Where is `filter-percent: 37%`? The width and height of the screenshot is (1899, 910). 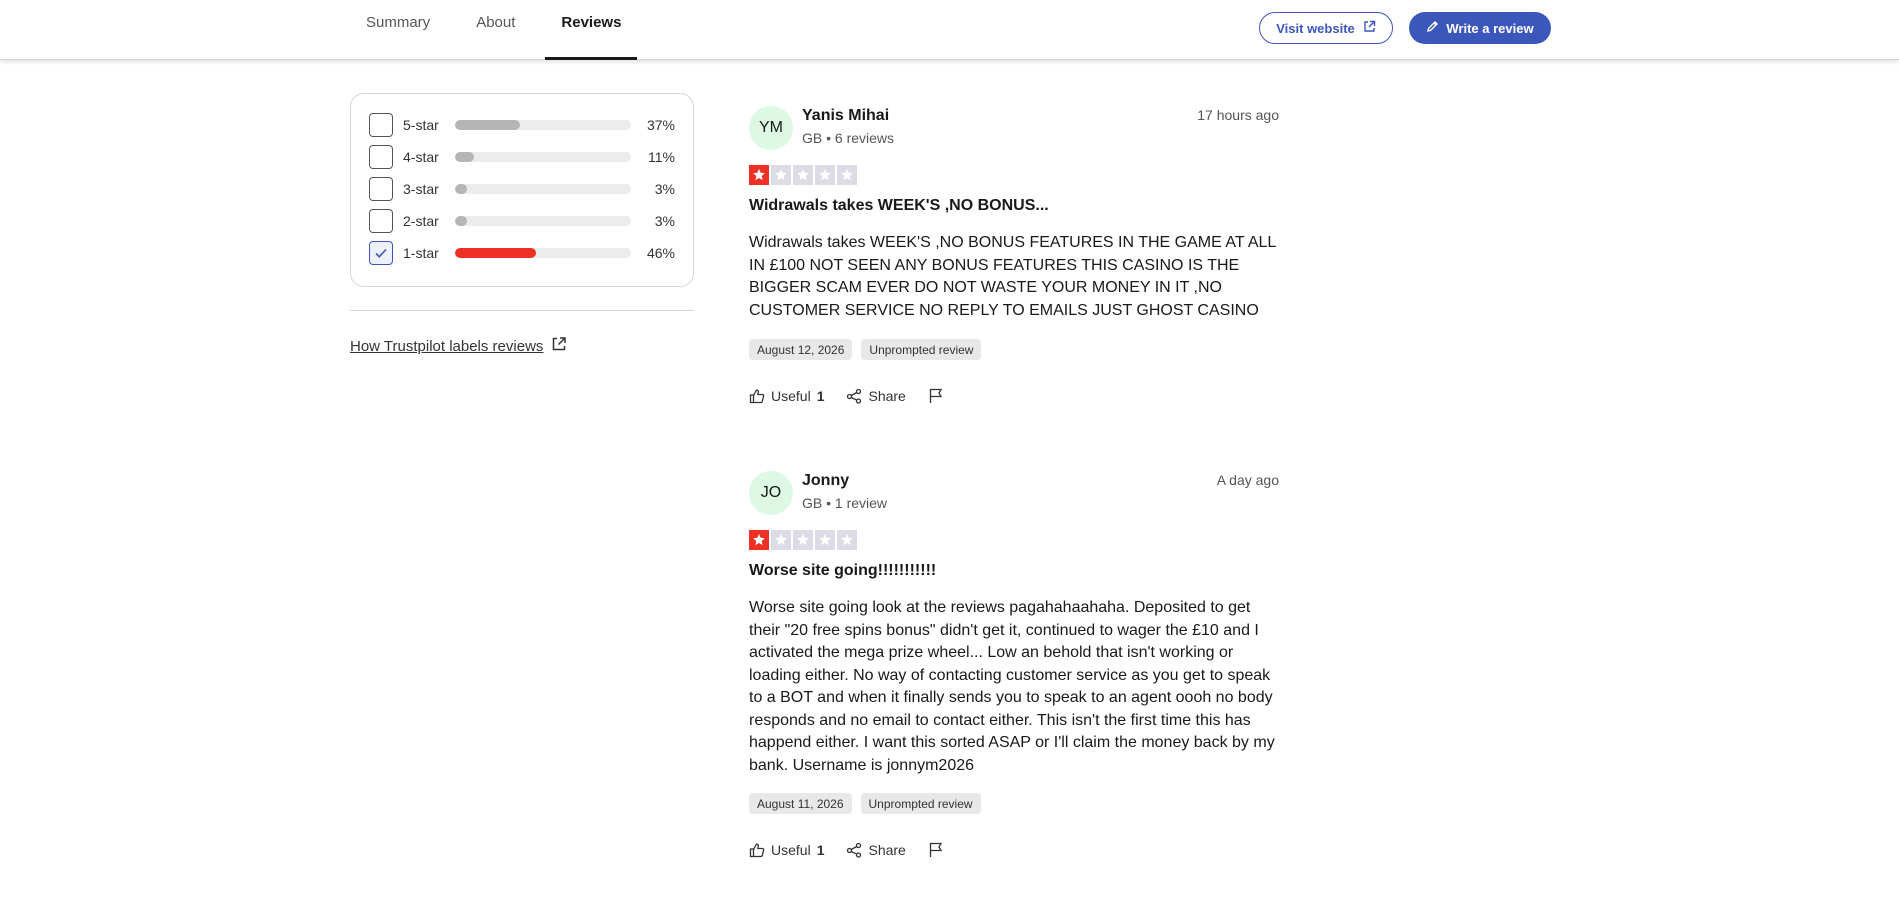
filter-percent: 37% is located at coordinates (660, 125).